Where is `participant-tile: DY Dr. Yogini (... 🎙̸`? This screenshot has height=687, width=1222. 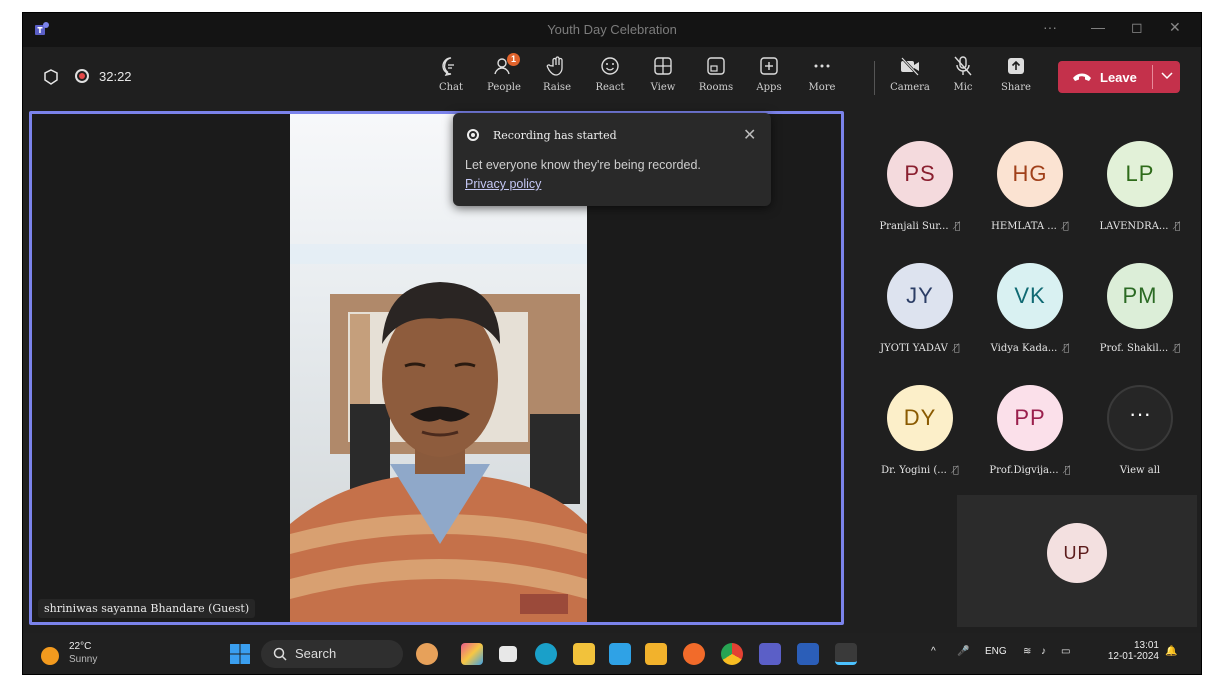 participant-tile: DY Dr. Yogini (... 🎙̸ is located at coordinates (920, 415).